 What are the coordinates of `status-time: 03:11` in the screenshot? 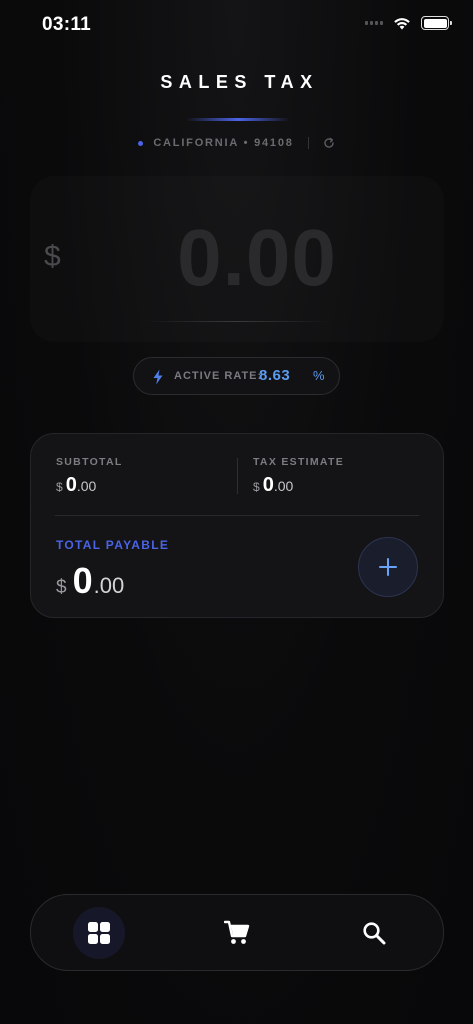 It's located at (67, 24).